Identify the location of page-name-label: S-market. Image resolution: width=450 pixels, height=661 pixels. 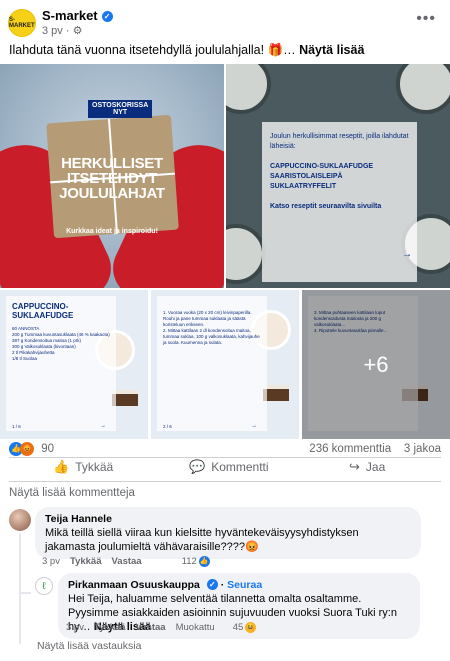
(70, 15).